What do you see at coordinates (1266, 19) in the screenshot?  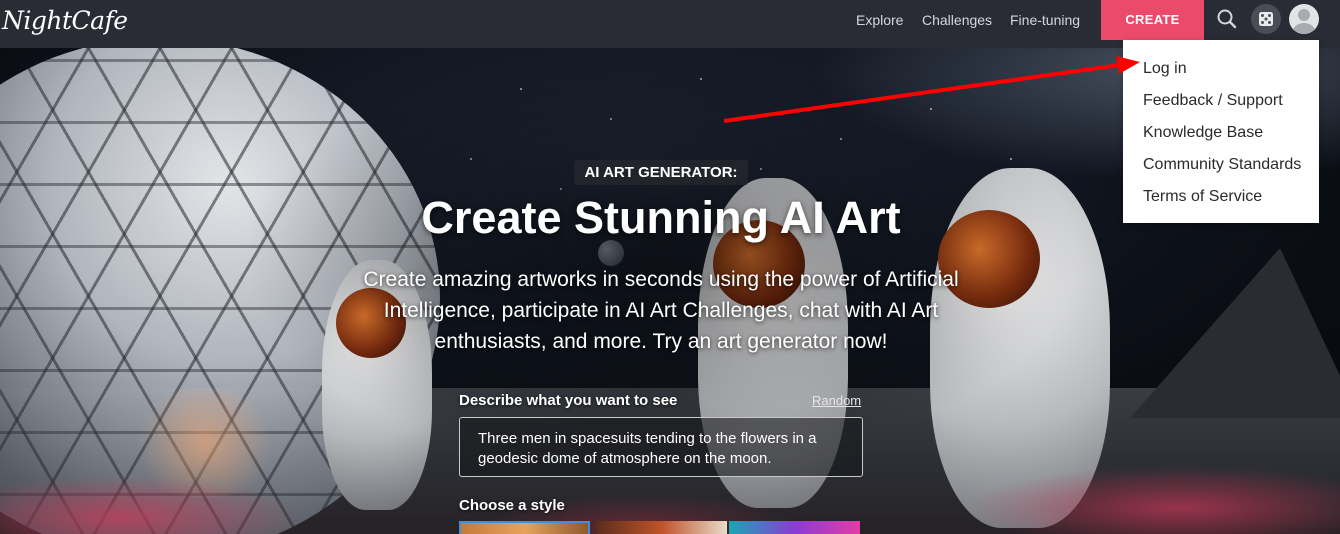 I see `dice-icon` at bounding box center [1266, 19].